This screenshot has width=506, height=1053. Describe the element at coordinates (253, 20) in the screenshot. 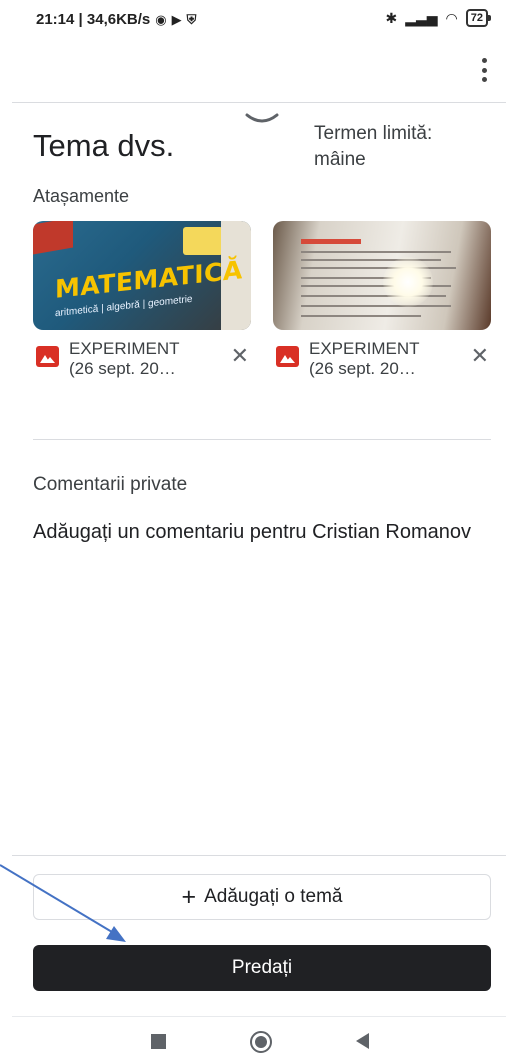

I see `status-bar: 21:14 | 34,6KB/s ◉ ▶ ⛨ ✱ ▂▃▅ ◠ 72` at that location.